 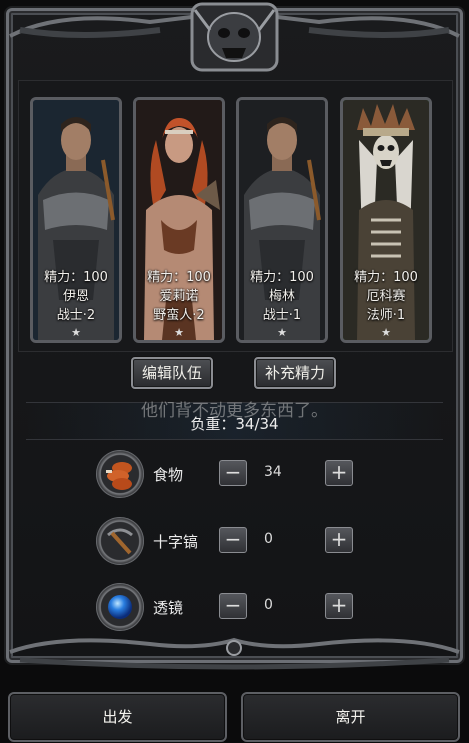 What do you see at coordinates (176, 542) in the screenshot?
I see `item-name: 十字镐` at bounding box center [176, 542].